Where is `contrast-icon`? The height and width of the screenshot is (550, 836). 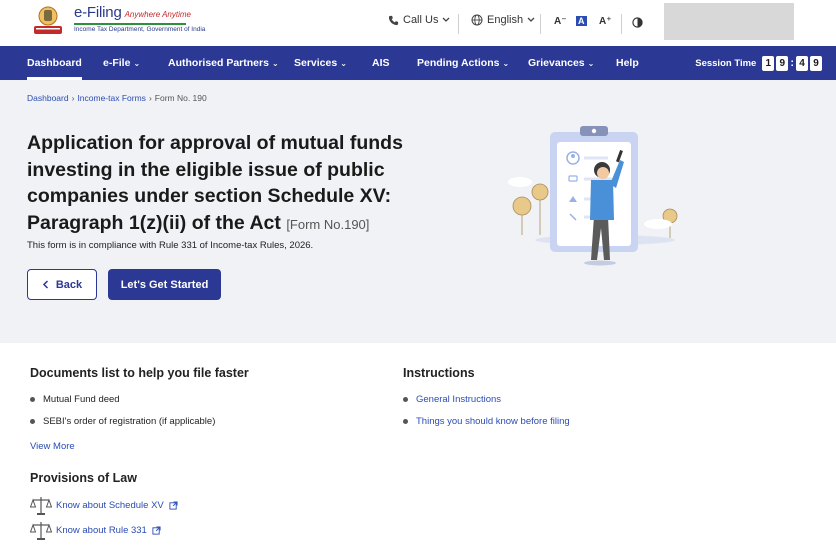 contrast-icon is located at coordinates (637, 22).